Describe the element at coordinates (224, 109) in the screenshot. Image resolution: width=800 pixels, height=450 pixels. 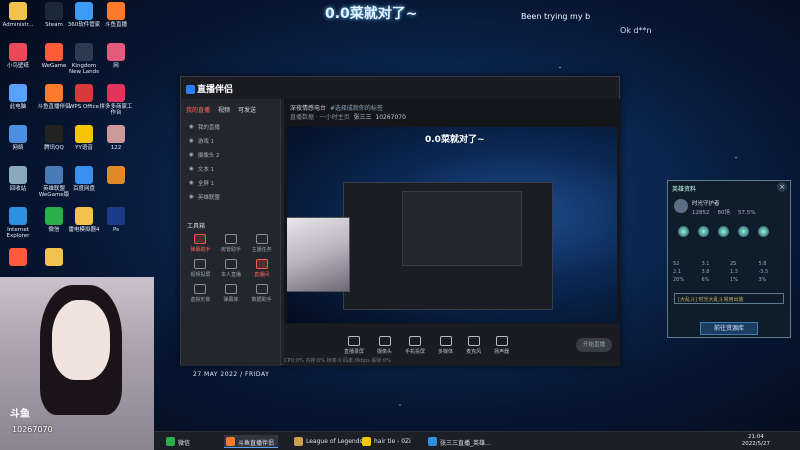
I see `sidebar-tab: 视频` at that location.